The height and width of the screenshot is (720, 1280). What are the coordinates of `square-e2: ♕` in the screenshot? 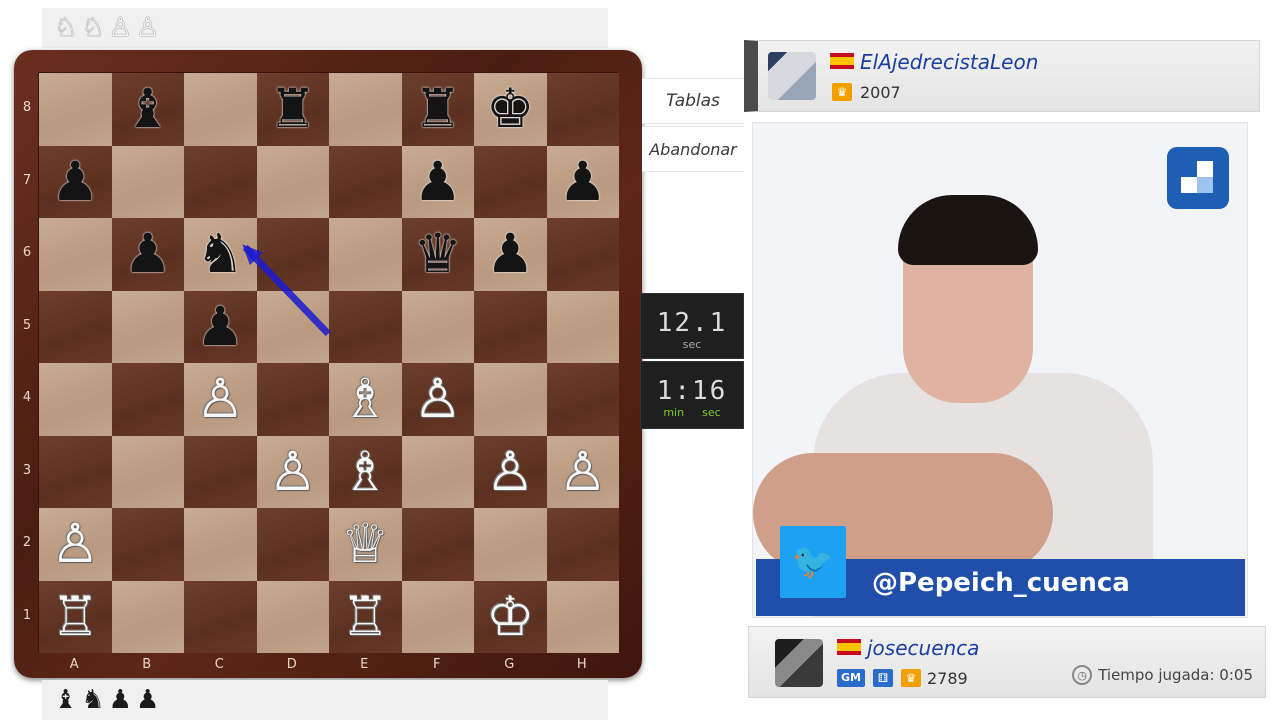 It's located at (365, 544).